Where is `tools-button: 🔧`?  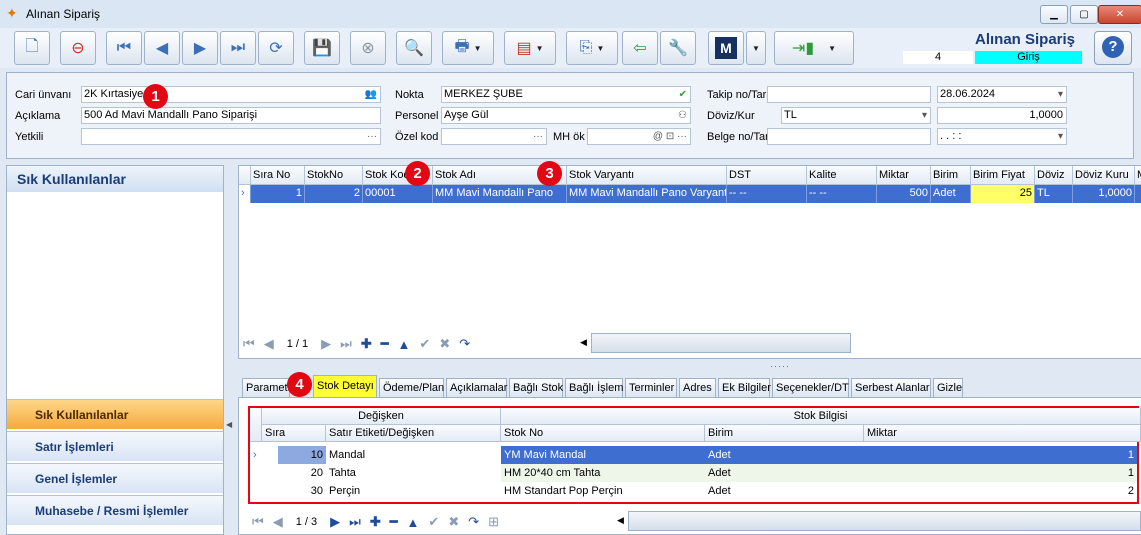 tools-button: 🔧 is located at coordinates (678, 48).